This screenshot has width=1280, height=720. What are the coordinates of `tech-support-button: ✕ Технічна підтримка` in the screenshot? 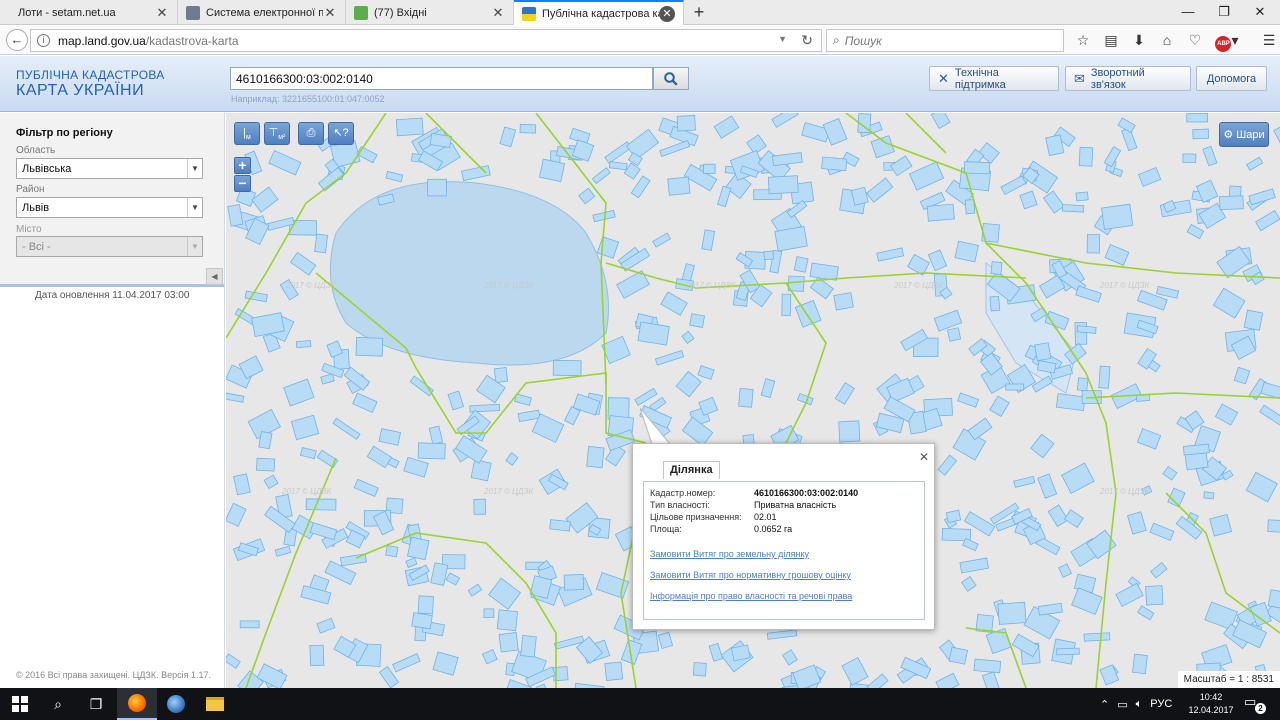 It's located at (994, 78).